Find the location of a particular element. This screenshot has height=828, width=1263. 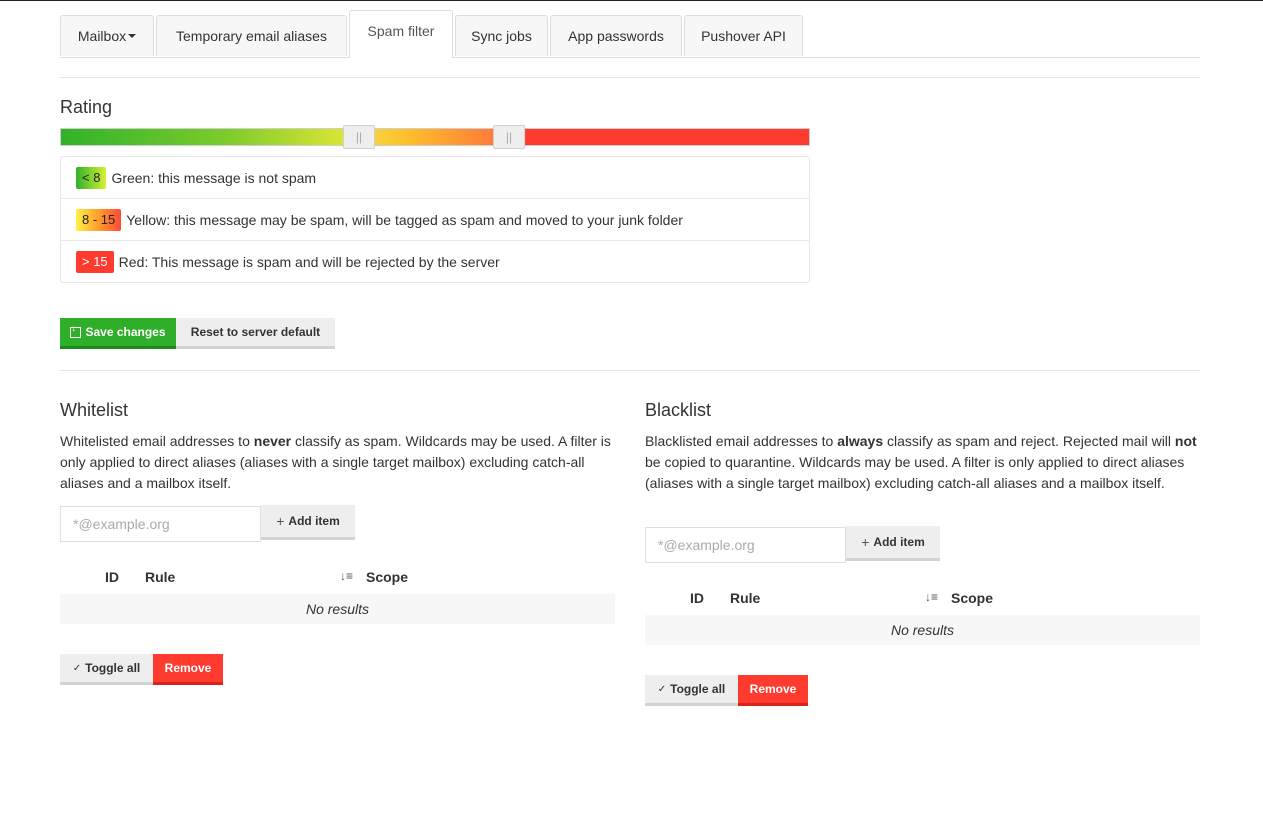

whitelist-input: *@example.org is located at coordinates (160, 524).